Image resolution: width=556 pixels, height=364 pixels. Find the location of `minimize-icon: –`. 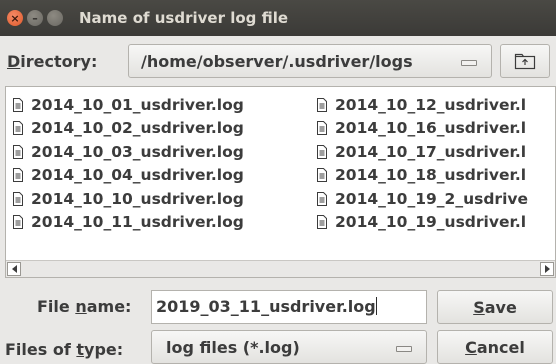

minimize-icon: – is located at coordinates (35, 18).